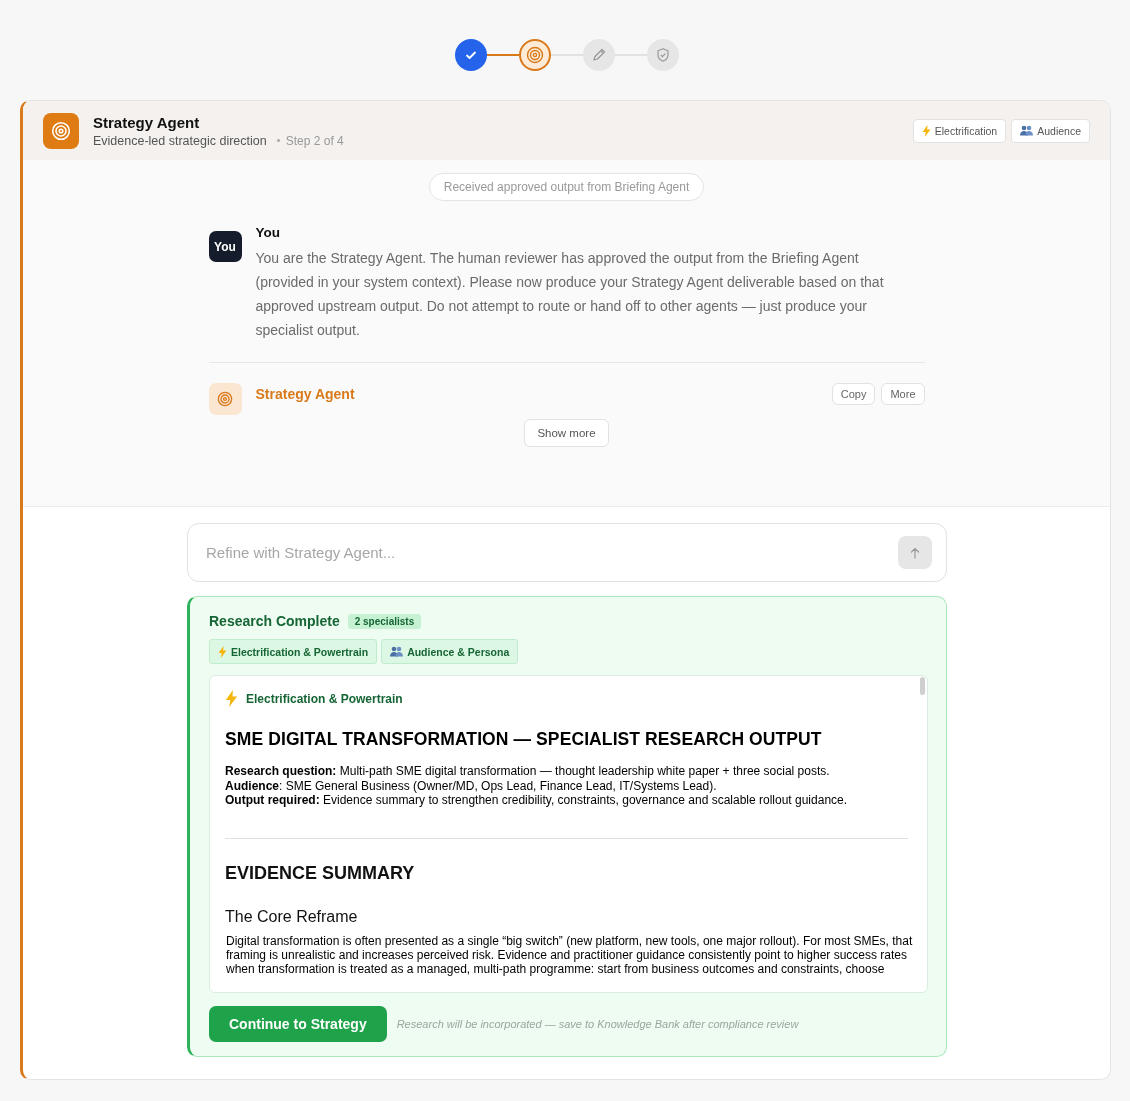 The width and height of the screenshot is (1130, 1101). I want to click on subsection-heading: The Core Reframe, so click(292, 916).